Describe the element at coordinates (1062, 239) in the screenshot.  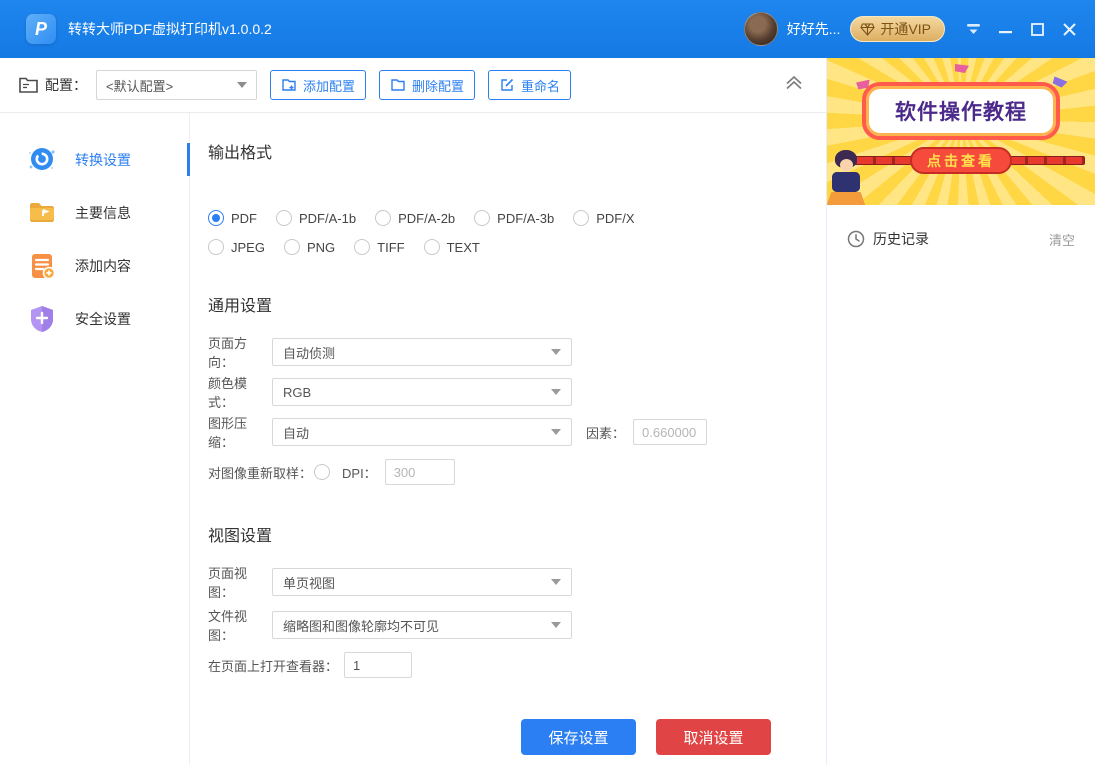
I see `clear-history-button: 清空` at that location.